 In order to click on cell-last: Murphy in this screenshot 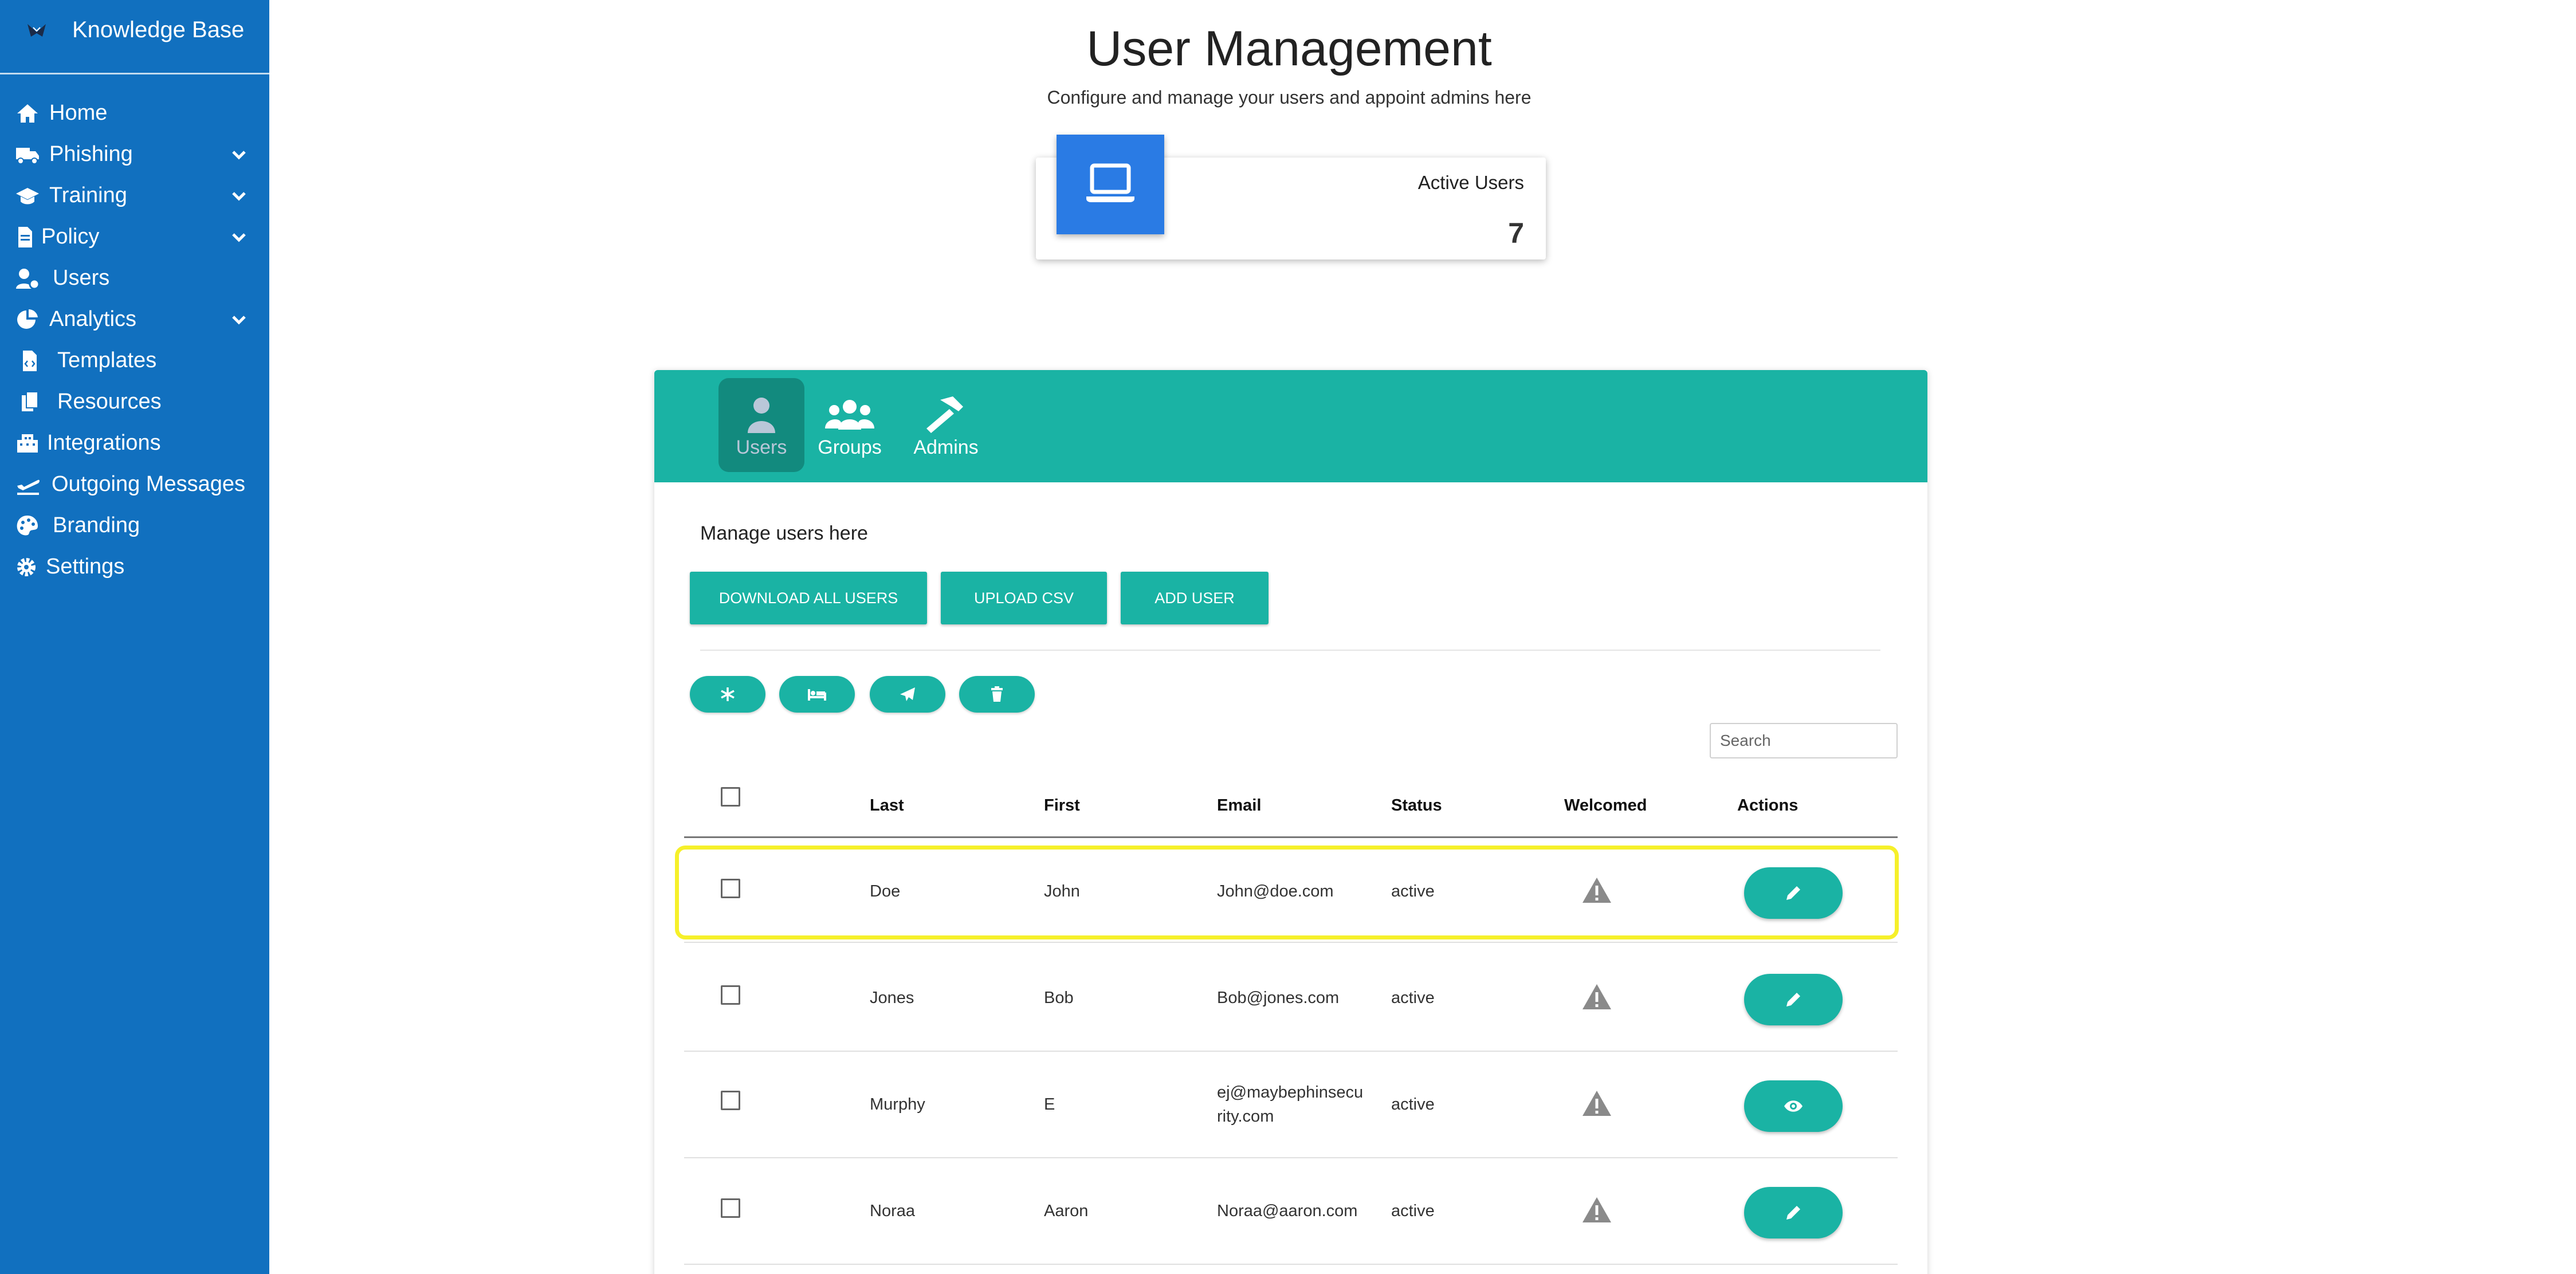, I will do `click(898, 1104)`.